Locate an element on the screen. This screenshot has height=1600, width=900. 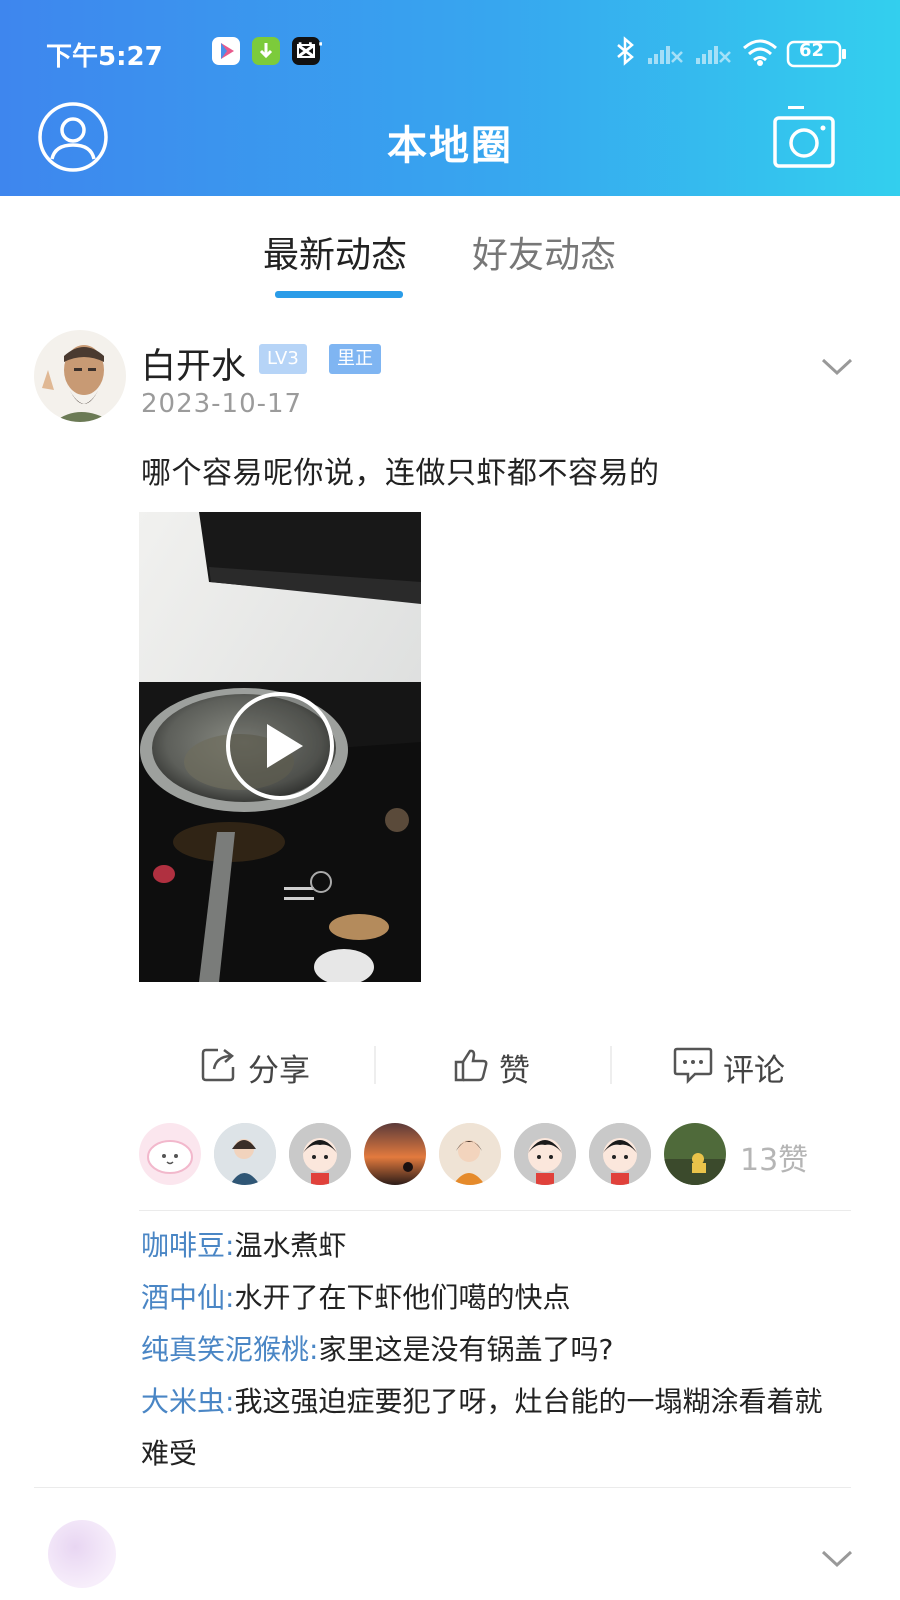
next-post-avatar is located at coordinates (82, 1554).